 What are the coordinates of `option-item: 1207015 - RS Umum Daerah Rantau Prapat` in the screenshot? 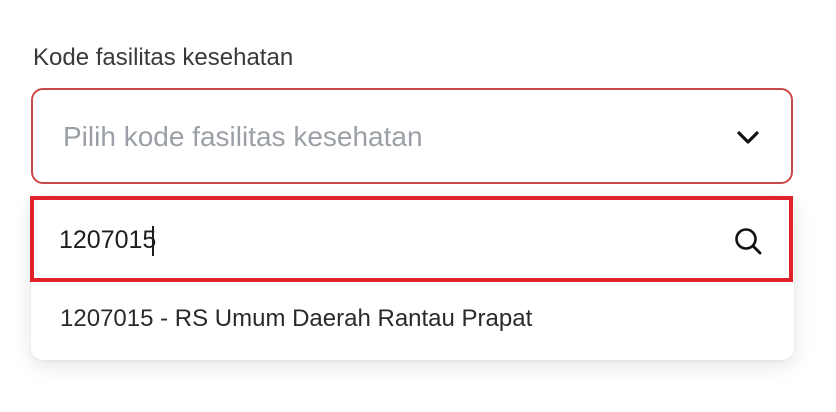 It's located at (412, 322).